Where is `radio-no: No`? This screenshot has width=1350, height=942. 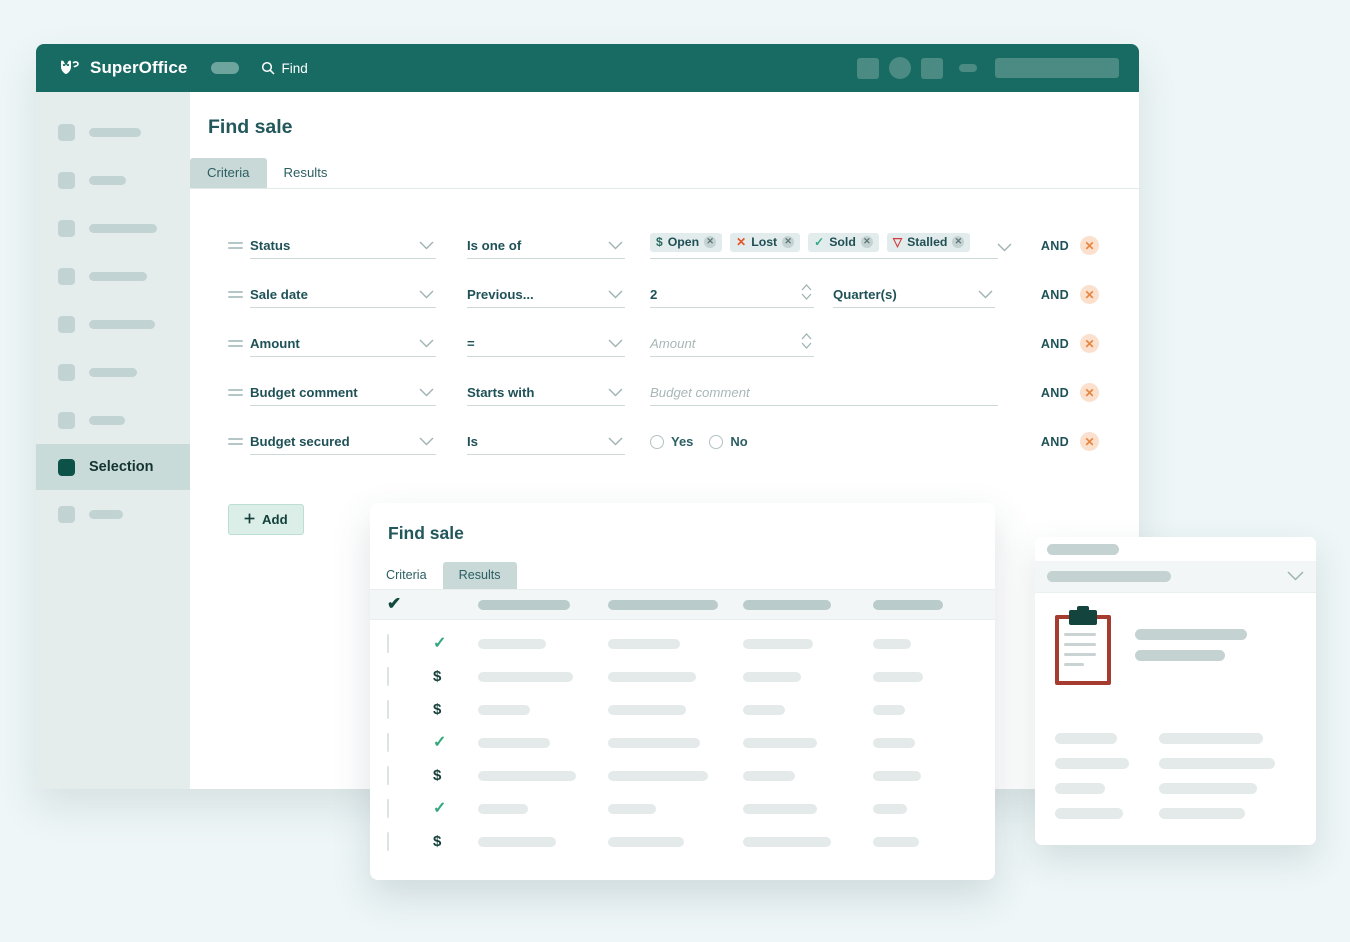 radio-no: No is located at coordinates (728, 441).